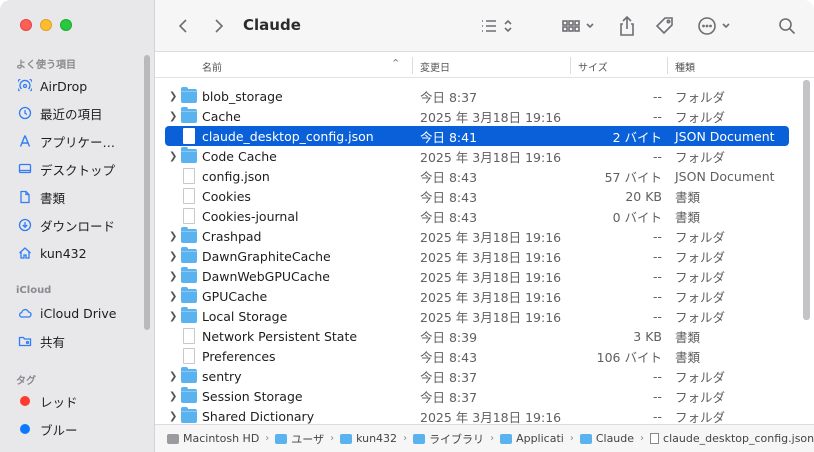 The image size is (814, 452). I want to click on file-name: Cache, so click(221, 116).